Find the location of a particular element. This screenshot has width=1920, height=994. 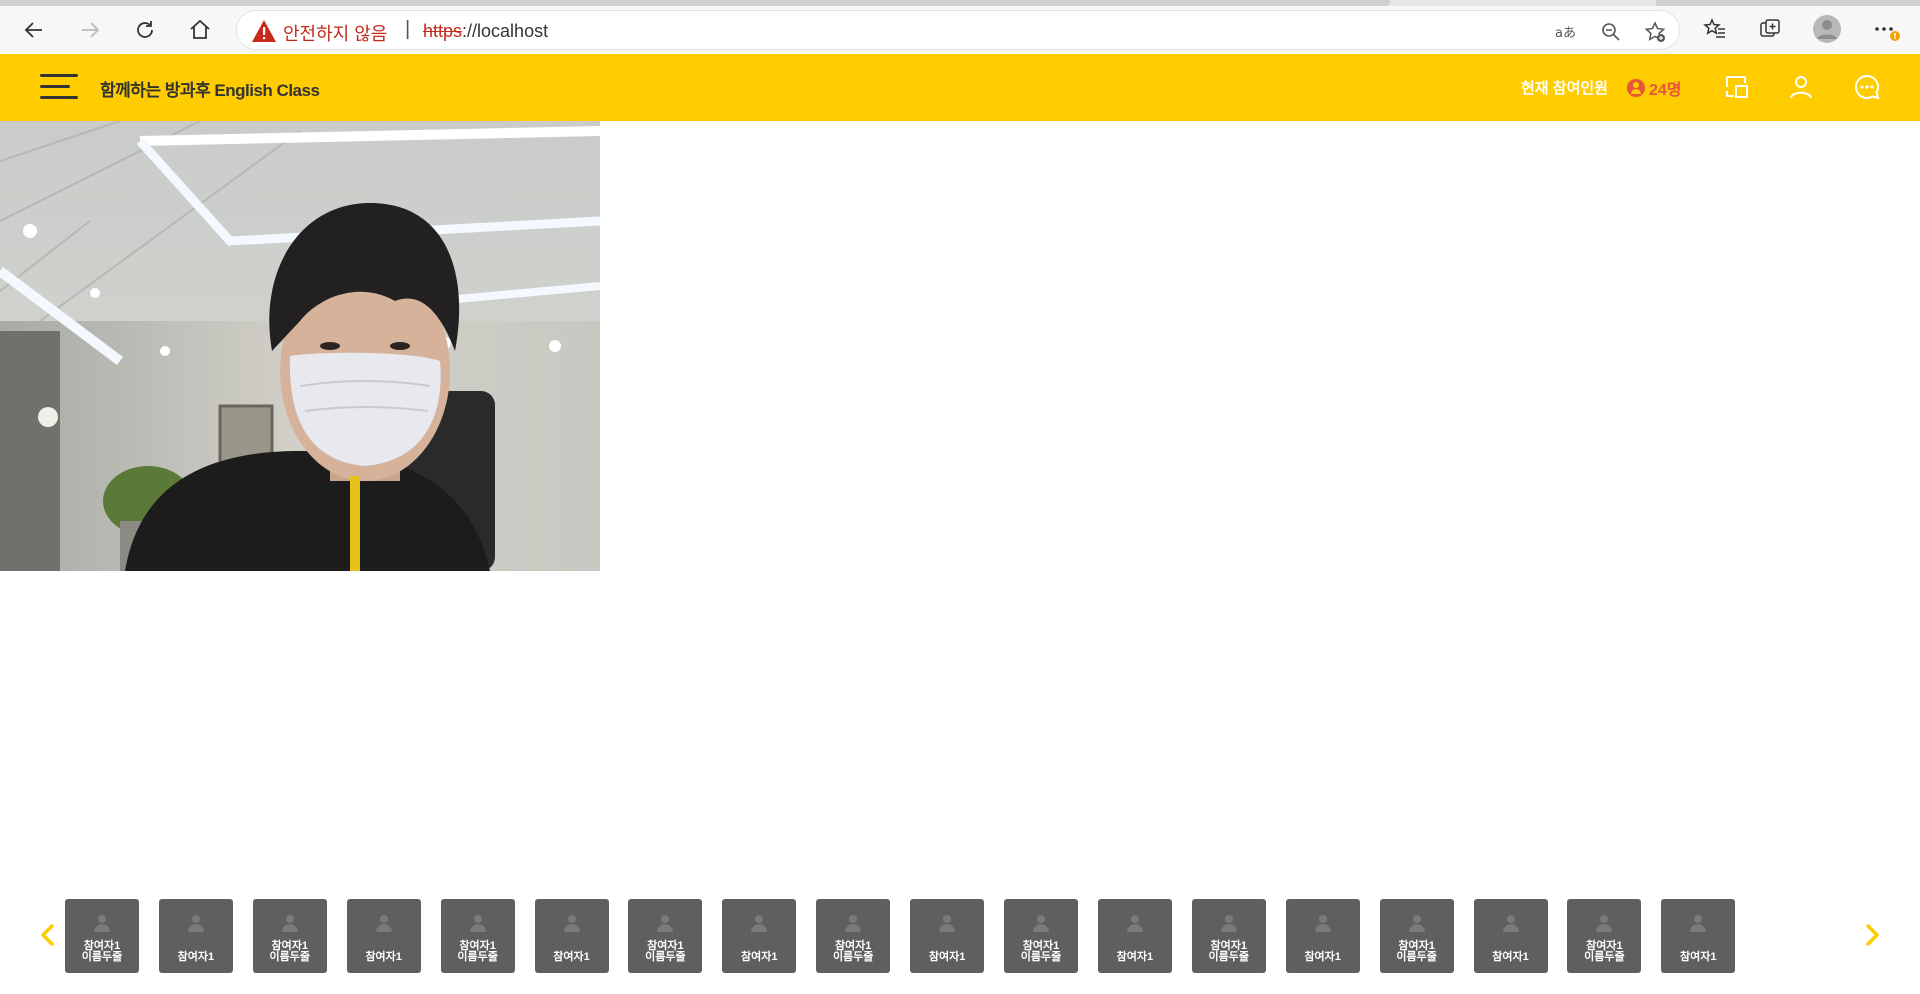

url-host: ://localhost is located at coordinates (505, 31).